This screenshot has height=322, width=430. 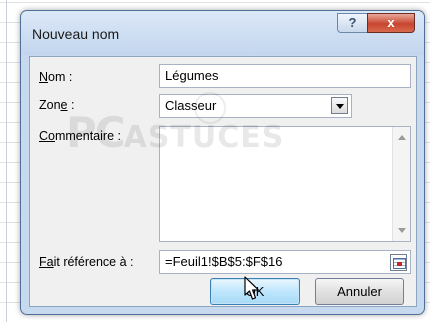 What do you see at coordinates (210, 108) in the screenshot?
I see `watermark-sun-icon` at bounding box center [210, 108].